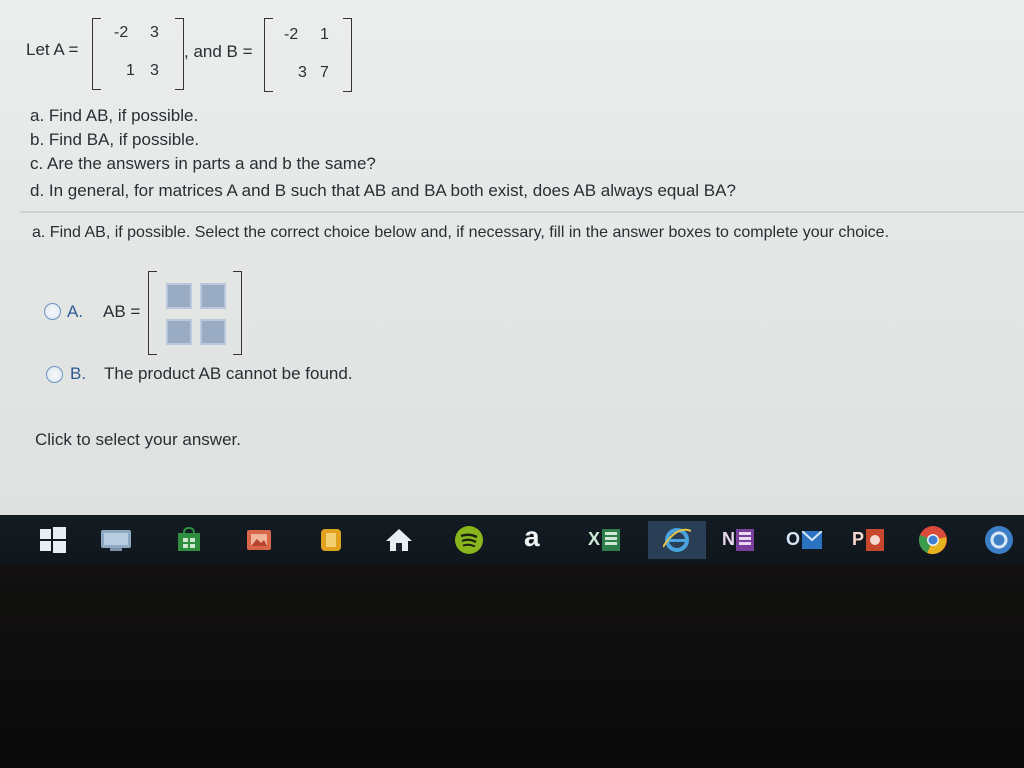 The width and height of the screenshot is (1024, 768). Describe the element at coordinates (52, 311) in the screenshot. I see `choice-a-radio` at that location.